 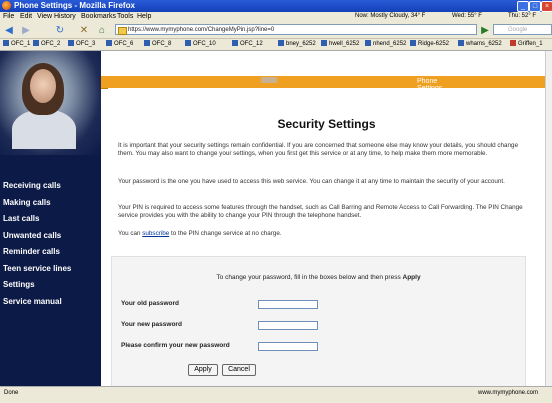 What do you see at coordinates (81, 43) in the screenshot?
I see `bookmark-item: OFC_3` at bounding box center [81, 43].